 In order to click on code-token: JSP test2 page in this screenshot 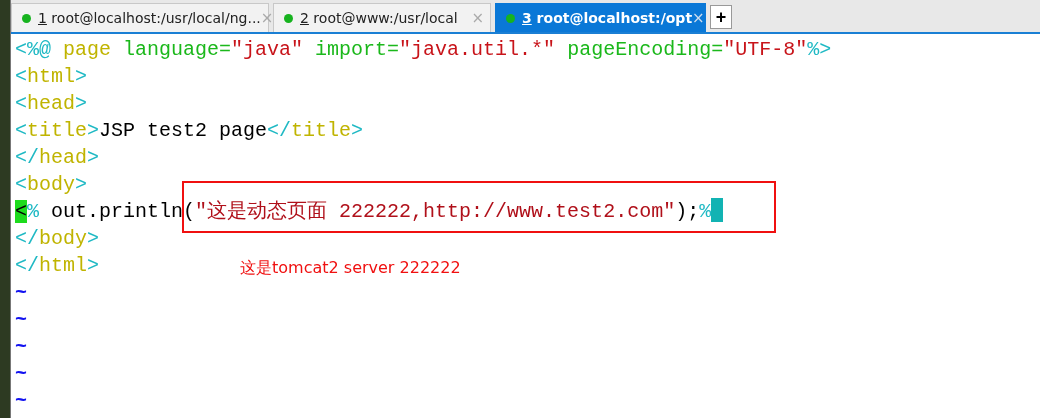, I will do `click(183, 130)`.